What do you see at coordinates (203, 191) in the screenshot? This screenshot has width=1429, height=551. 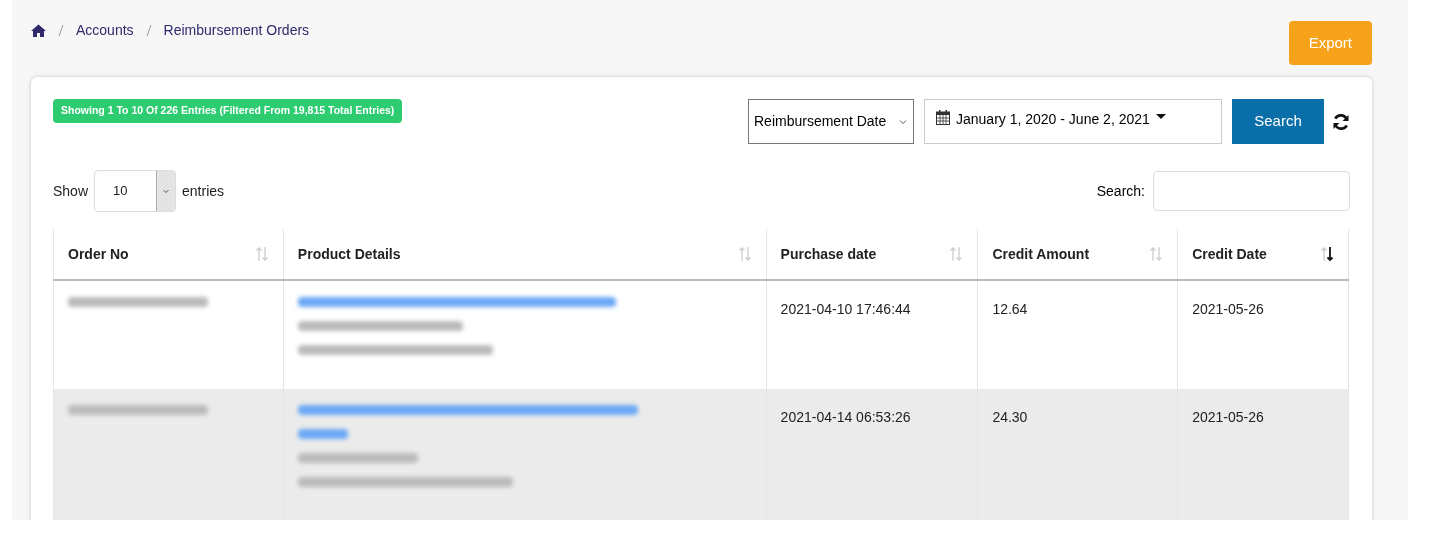 I see `entries-label: entries` at bounding box center [203, 191].